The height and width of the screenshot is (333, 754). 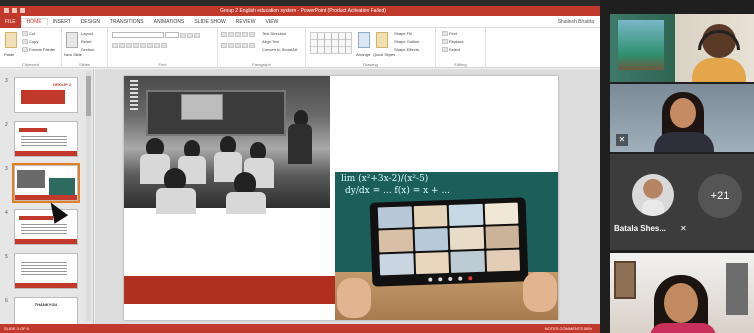 I want to click on tab-home: HOME, so click(x=34, y=21).